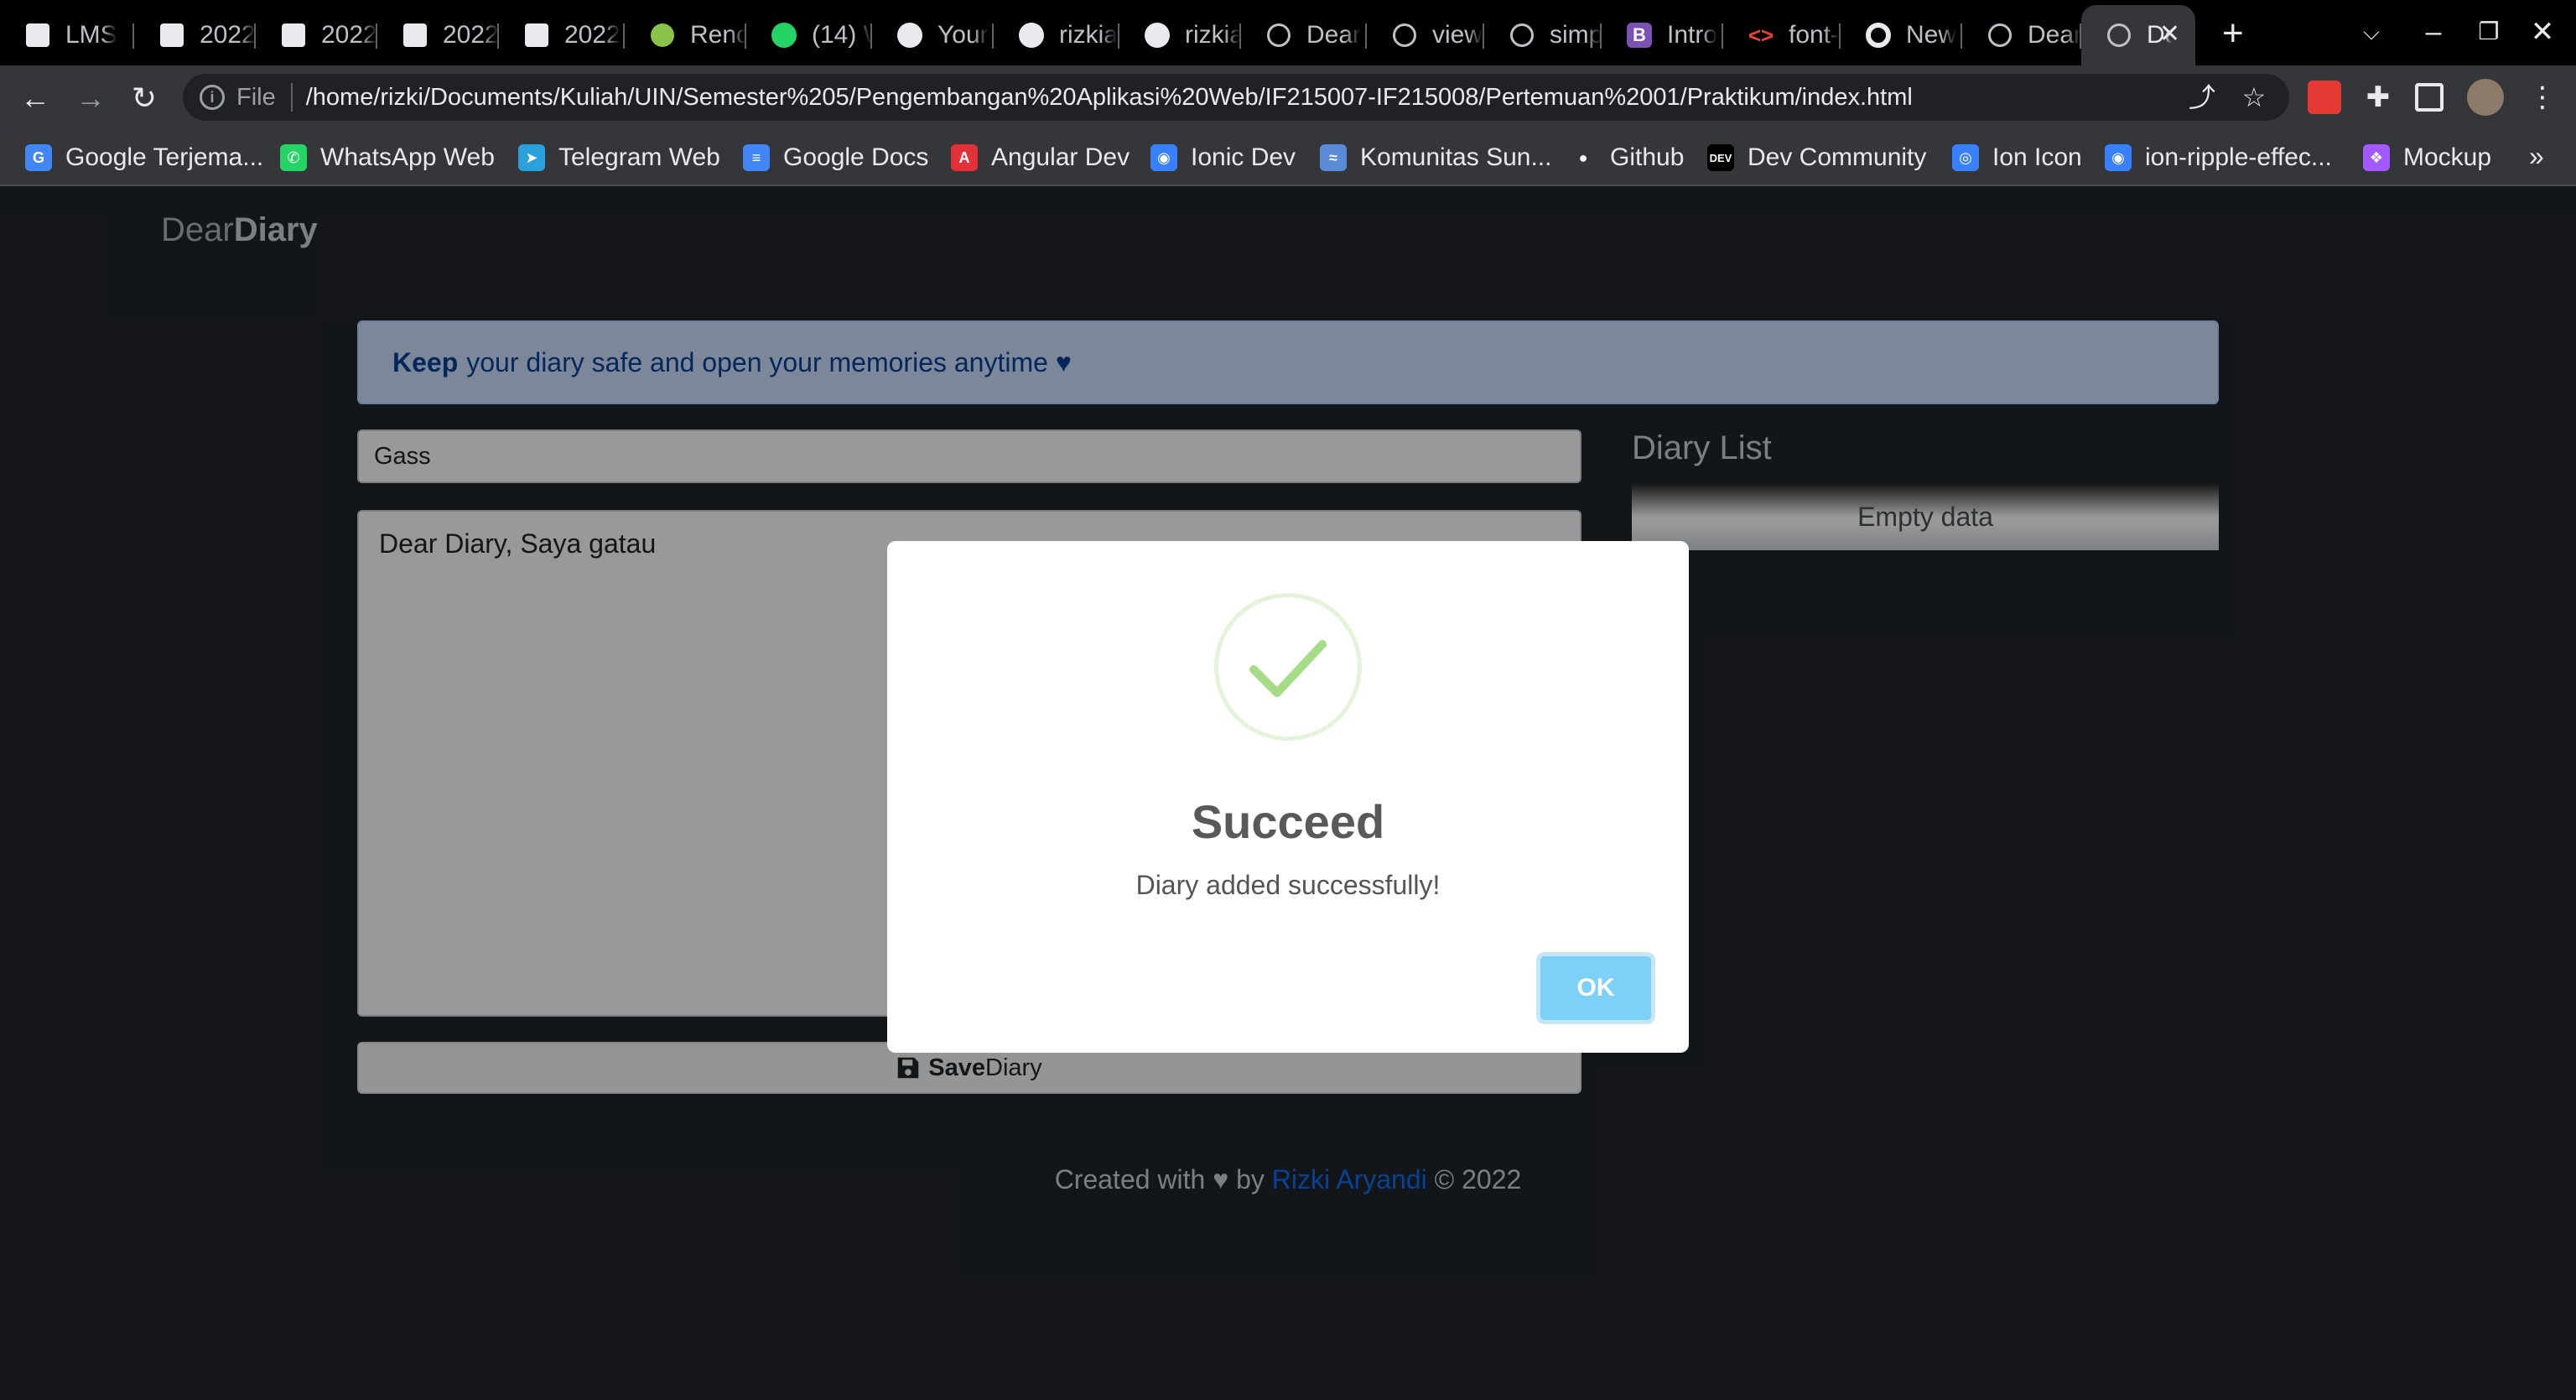 The image size is (2576, 1400). Describe the element at coordinates (1583, 158) in the screenshot. I see `github-icon: ●` at that location.